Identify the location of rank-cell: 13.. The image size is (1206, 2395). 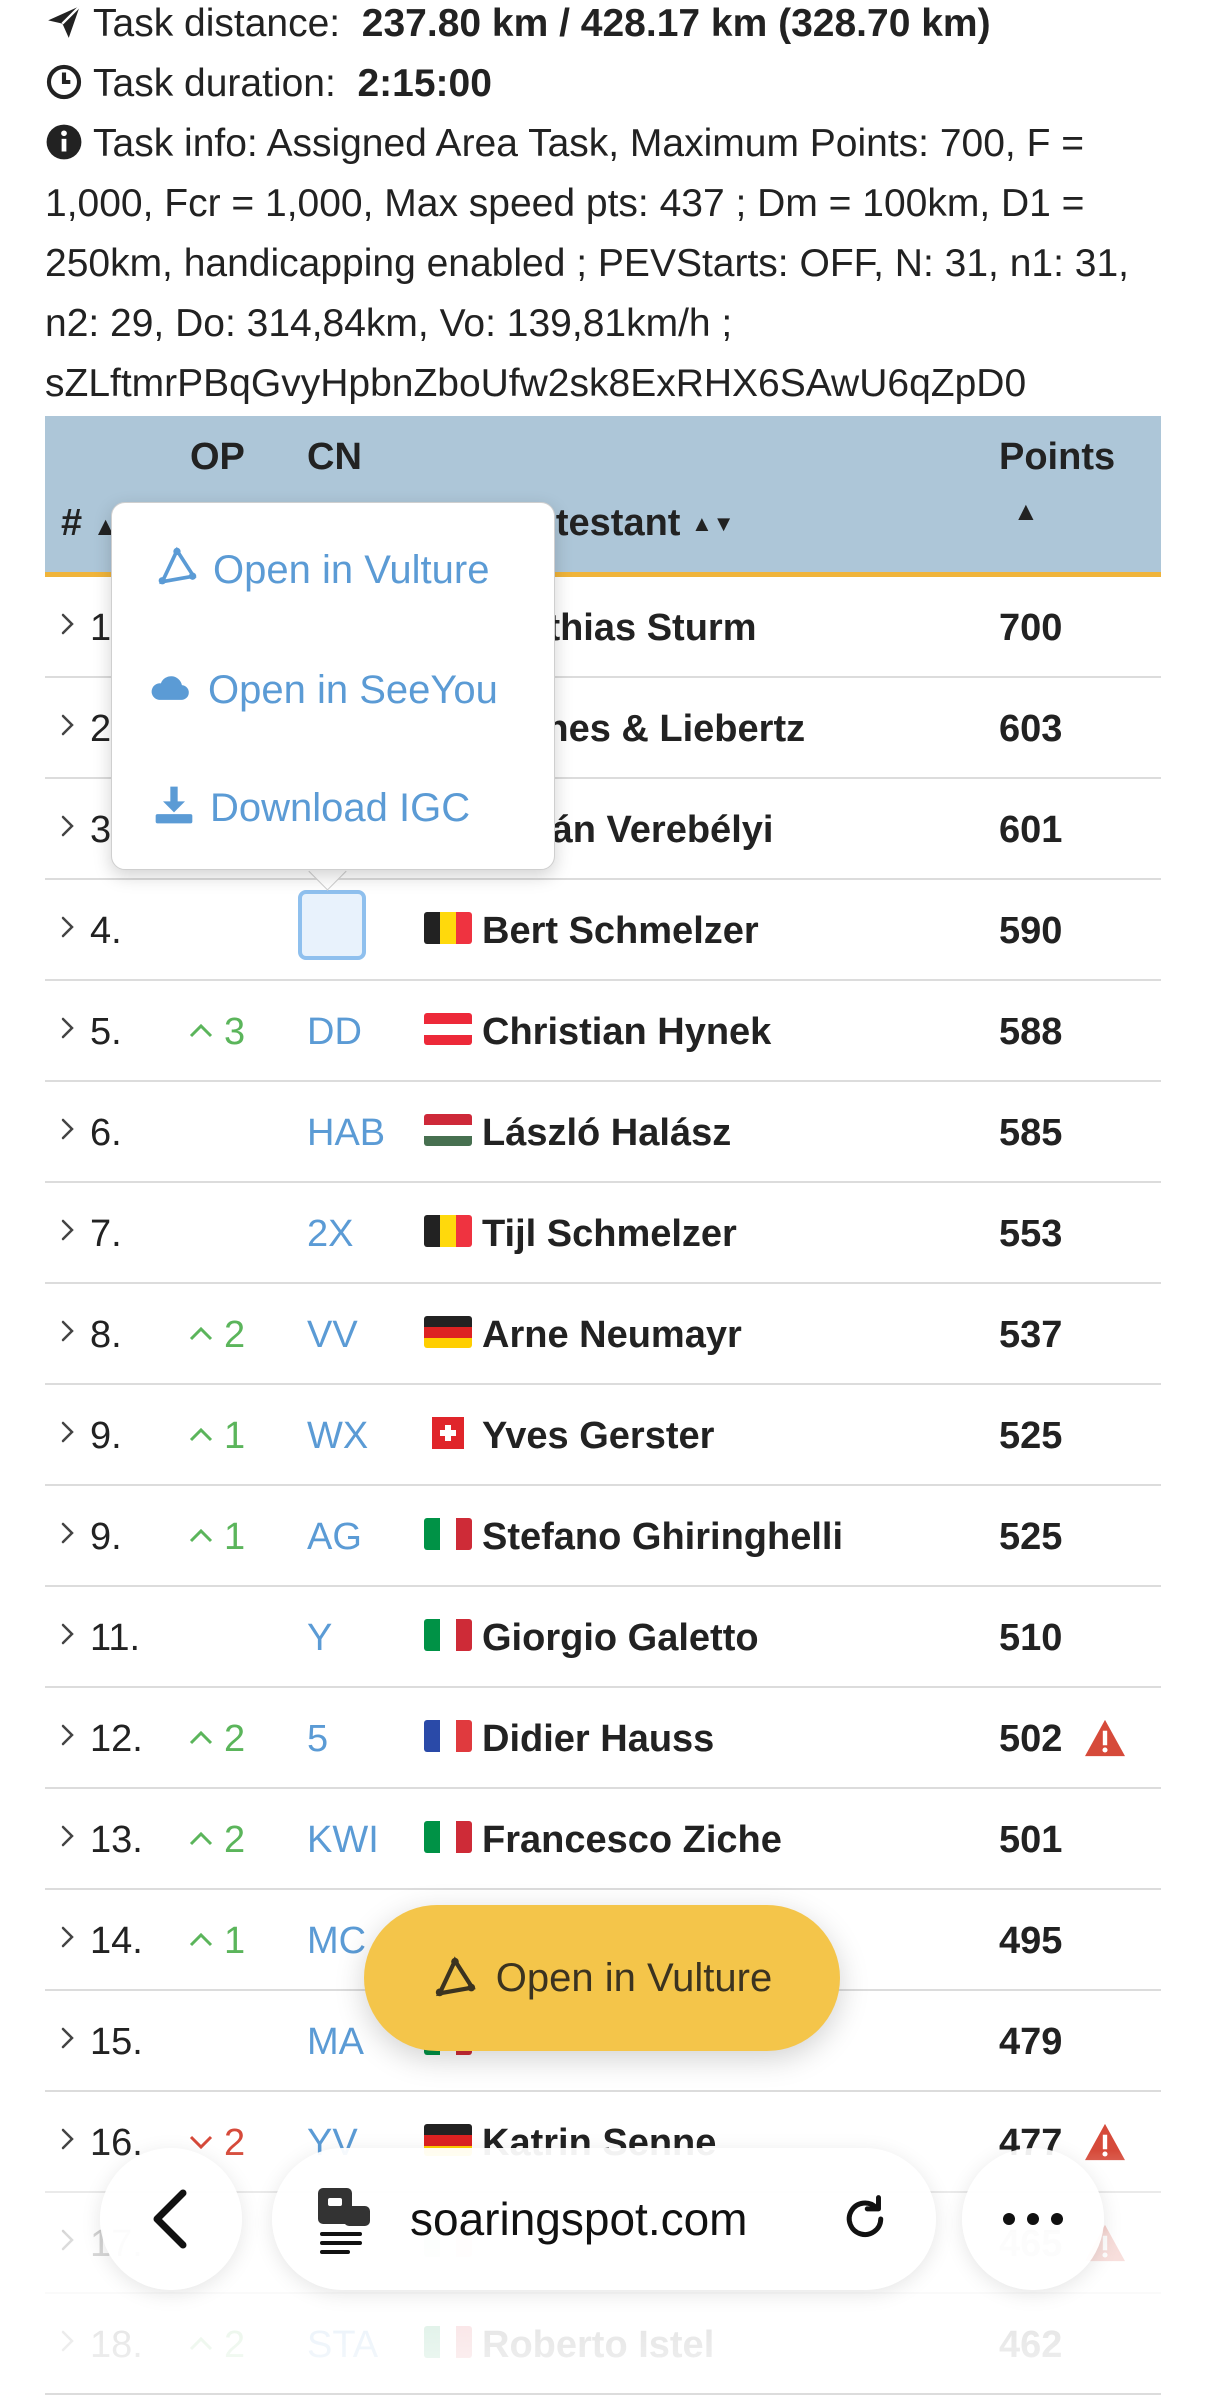
(116, 1840).